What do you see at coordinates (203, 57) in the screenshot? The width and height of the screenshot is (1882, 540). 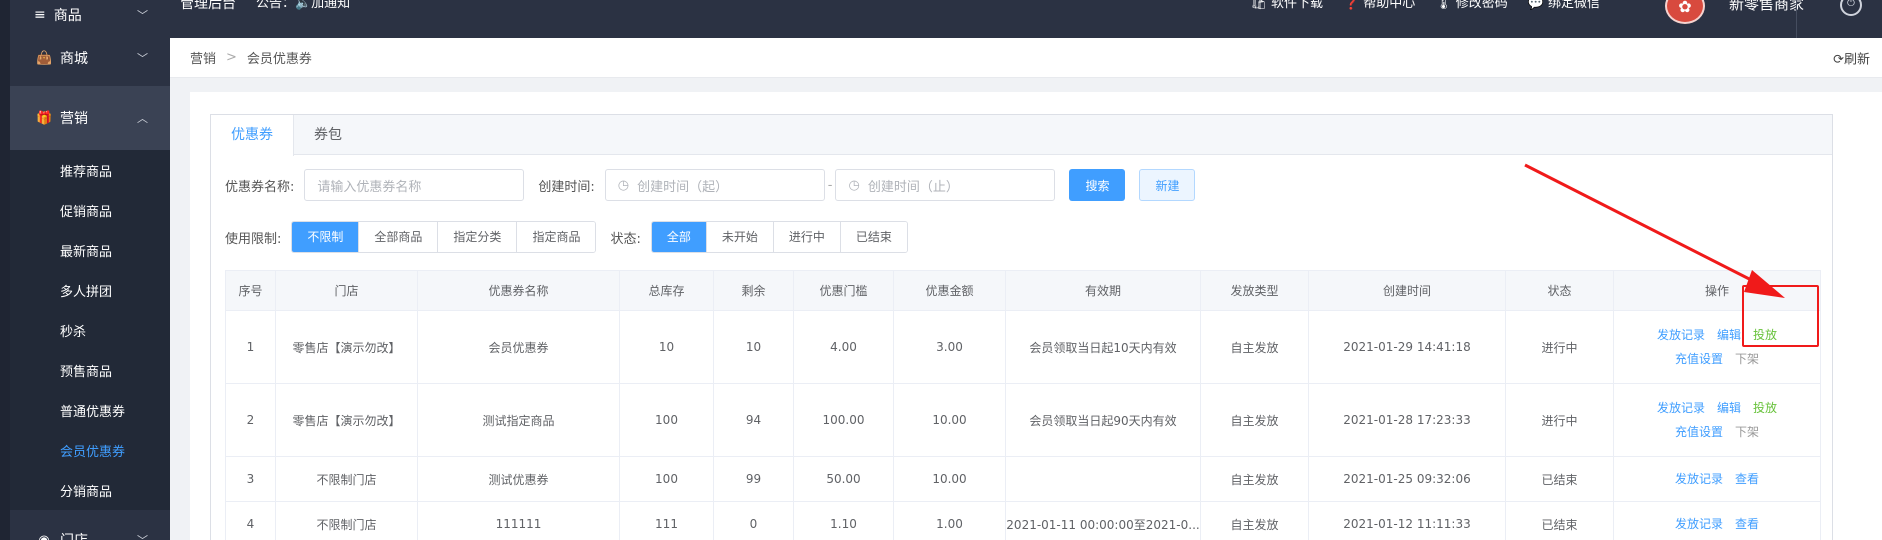 I see `breadcrumb-item-marketing: 营销` at bounding box center [203, 57].